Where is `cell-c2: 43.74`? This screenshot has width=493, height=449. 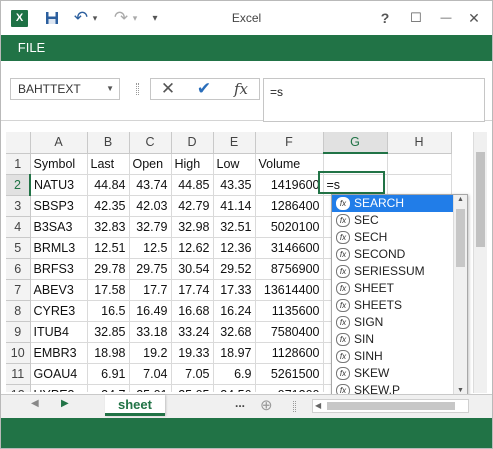
cell-c2: 43.74 is located at coordinates (150, 185).